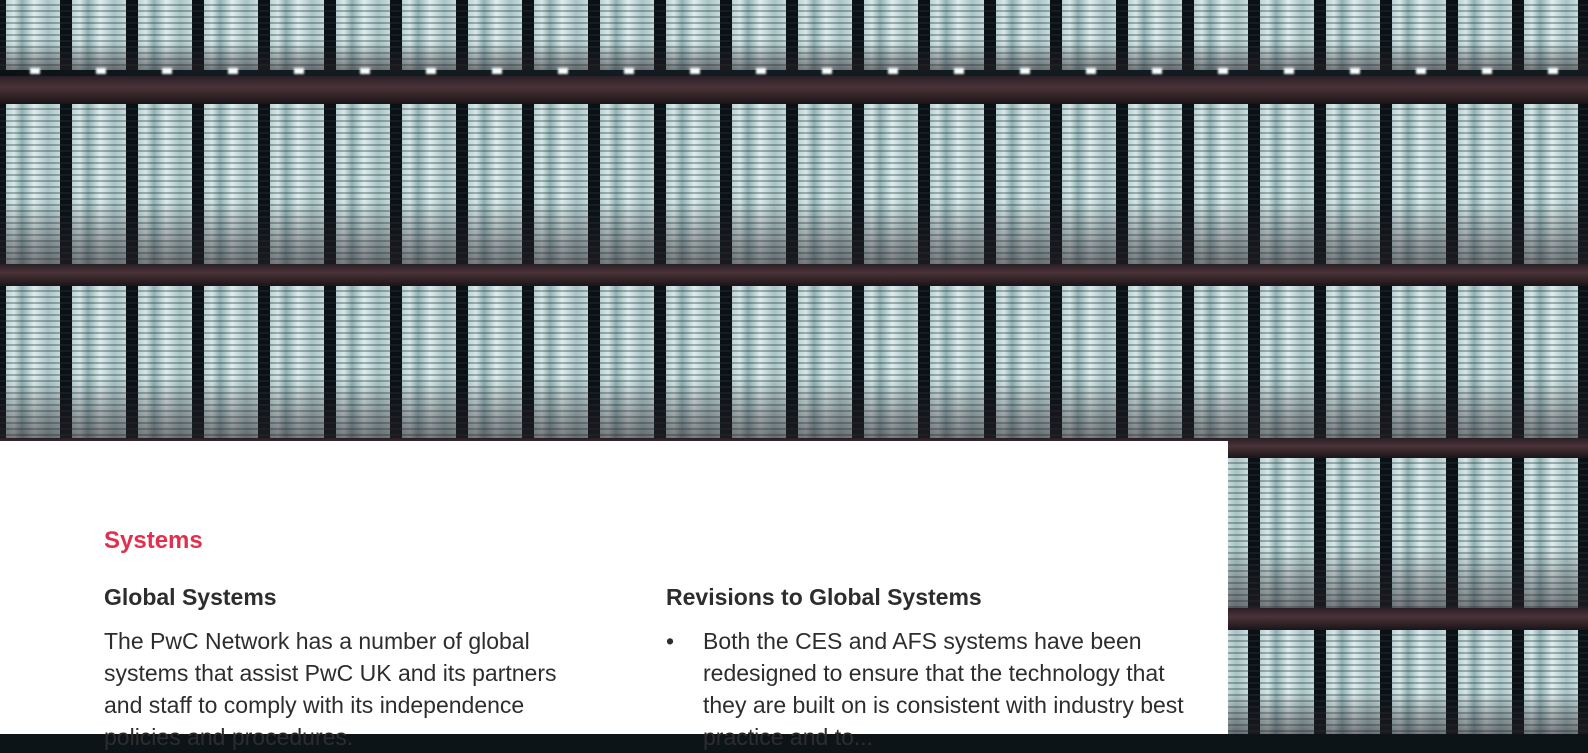  I want to click on building-floor, so click(794, 35).